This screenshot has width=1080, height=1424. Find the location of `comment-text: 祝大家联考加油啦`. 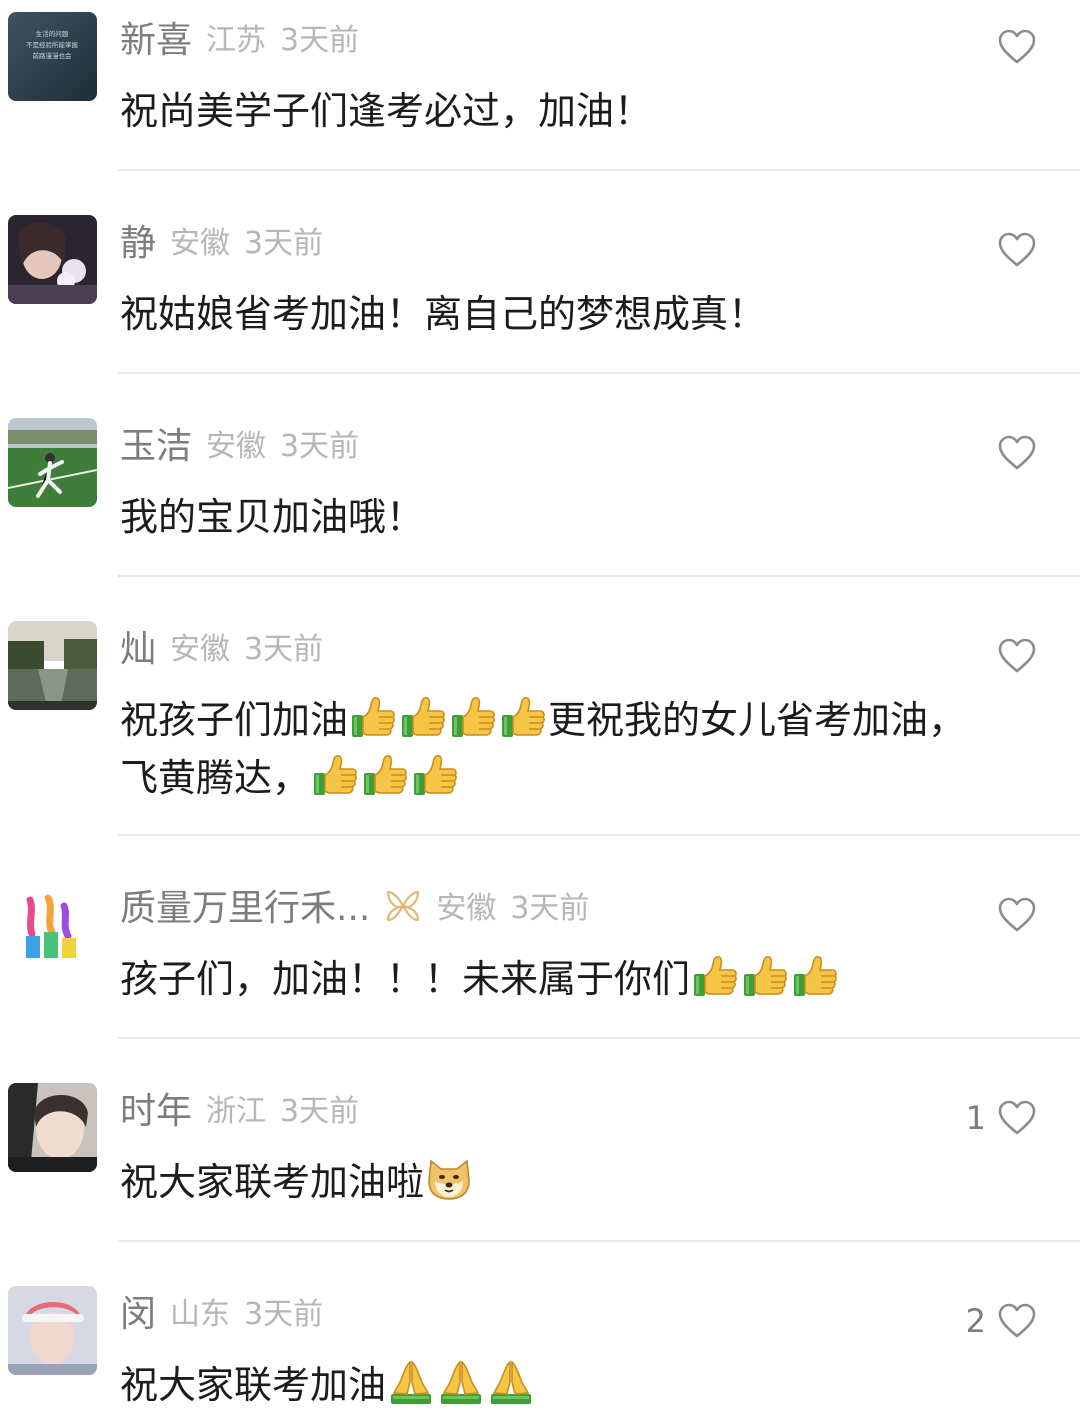

comment-text: 祝大家联考加油啦 is located at coordinates (575, 1182).